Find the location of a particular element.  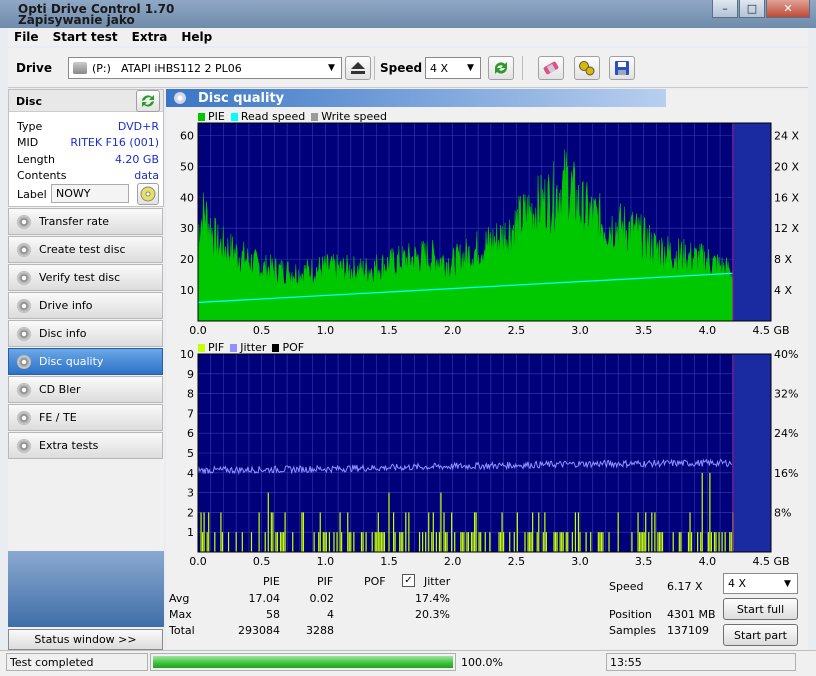

sidebar-item-fe-te: FE / TE is located at coordinates (85, 417).